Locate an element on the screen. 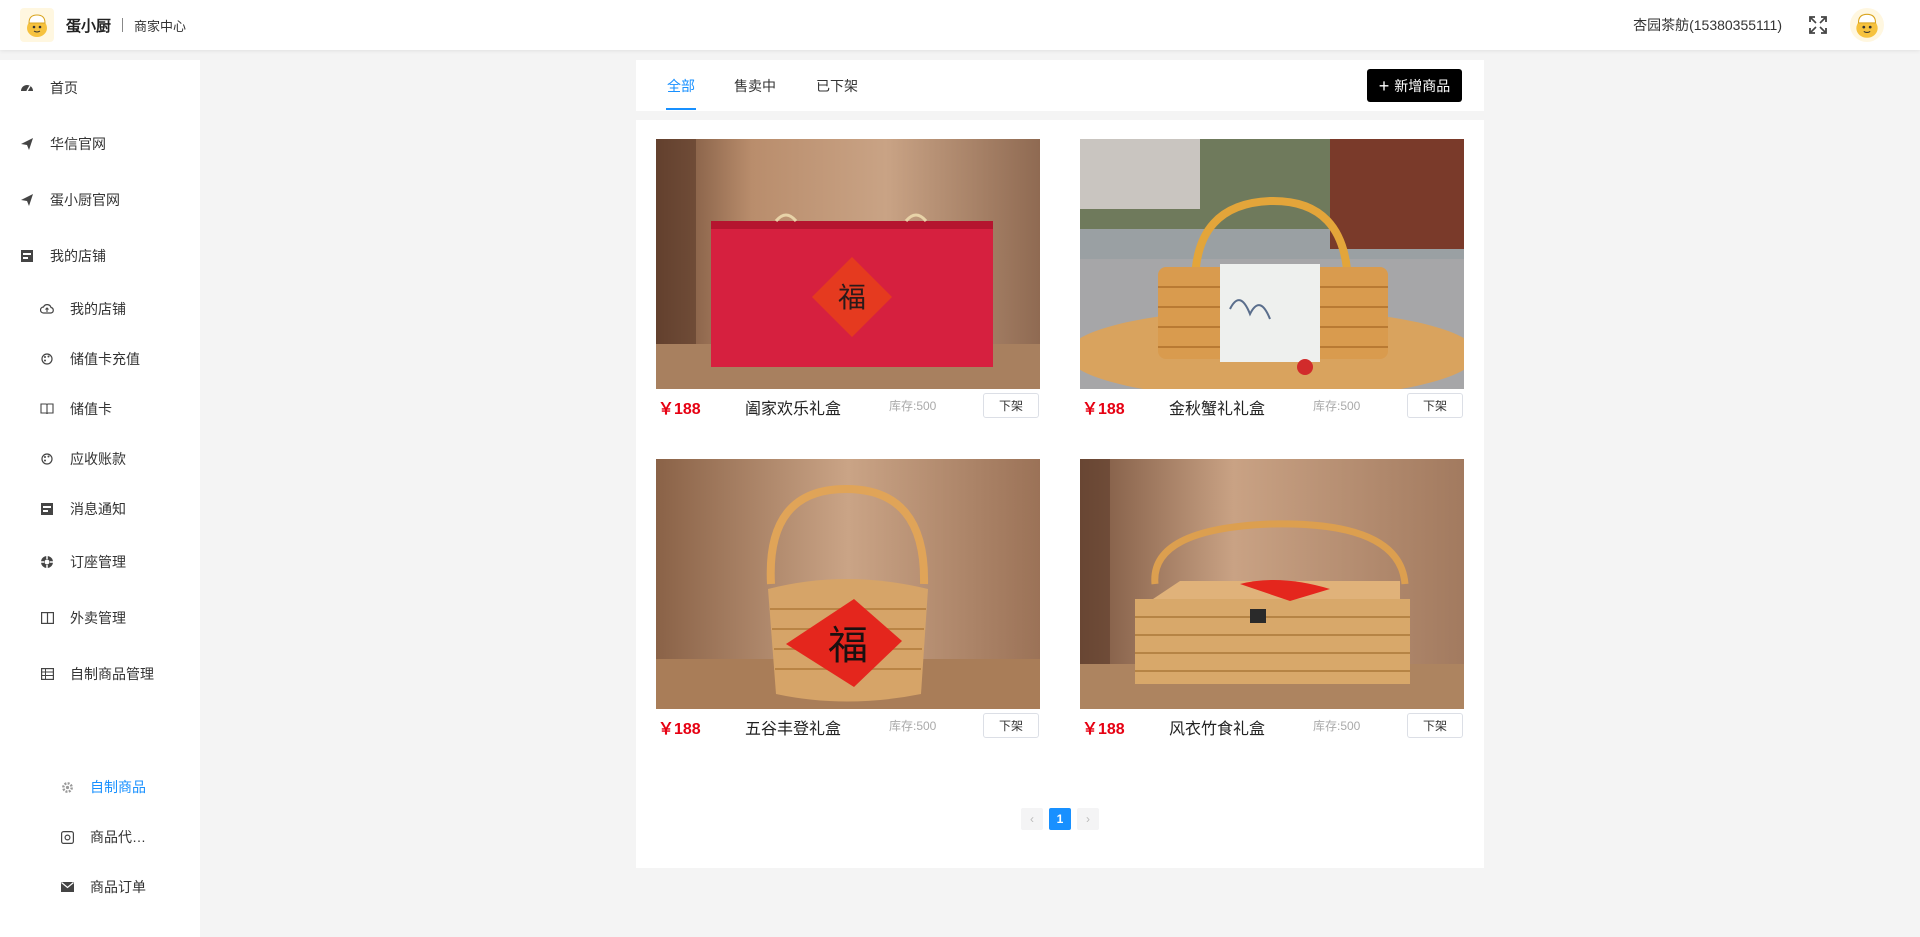  sidebar-item-product-orders: 商品订单 is located at coordinates (100, 887).